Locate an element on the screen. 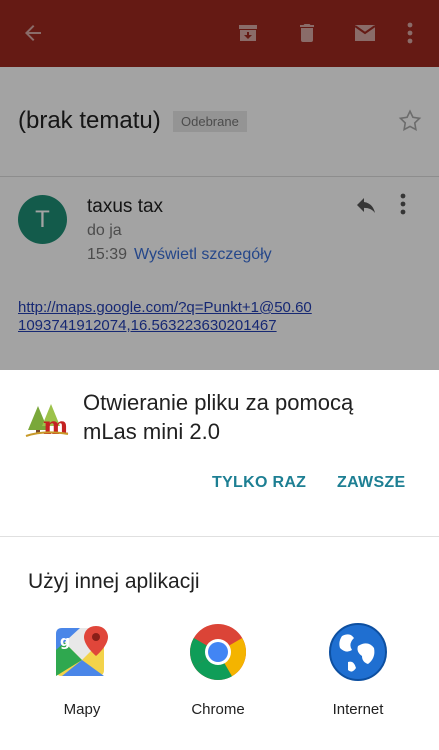 The height and width of the screenshot is (750, 439). chrome-icon is located at coordinates (218, 652).